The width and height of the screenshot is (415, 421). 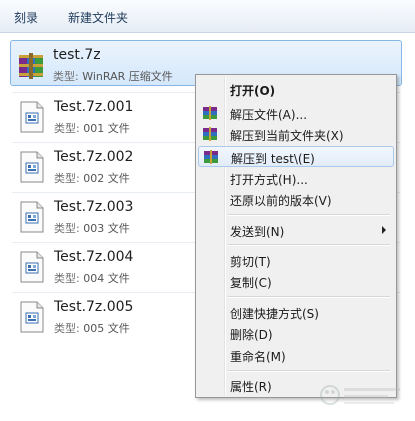 I want to click on file-type: 类型: WinRAR 压缩文件, so click(x=113, y=76).